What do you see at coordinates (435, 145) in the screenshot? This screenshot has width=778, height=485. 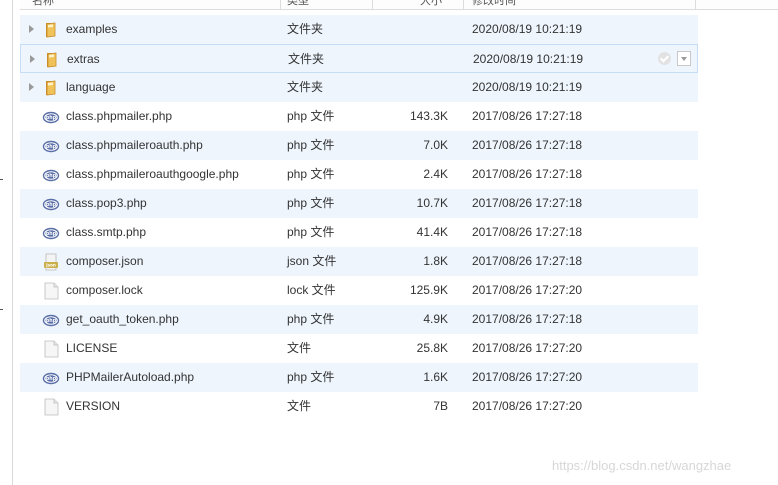 I see `file-size: 7.0K` at bounding box center [435, 145].